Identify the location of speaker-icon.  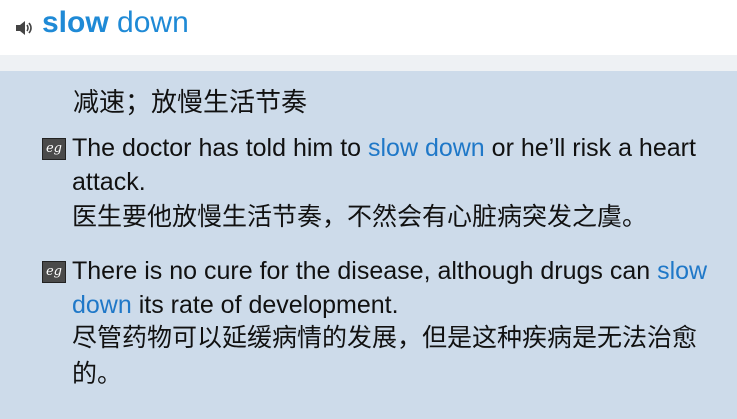
(24, 28).